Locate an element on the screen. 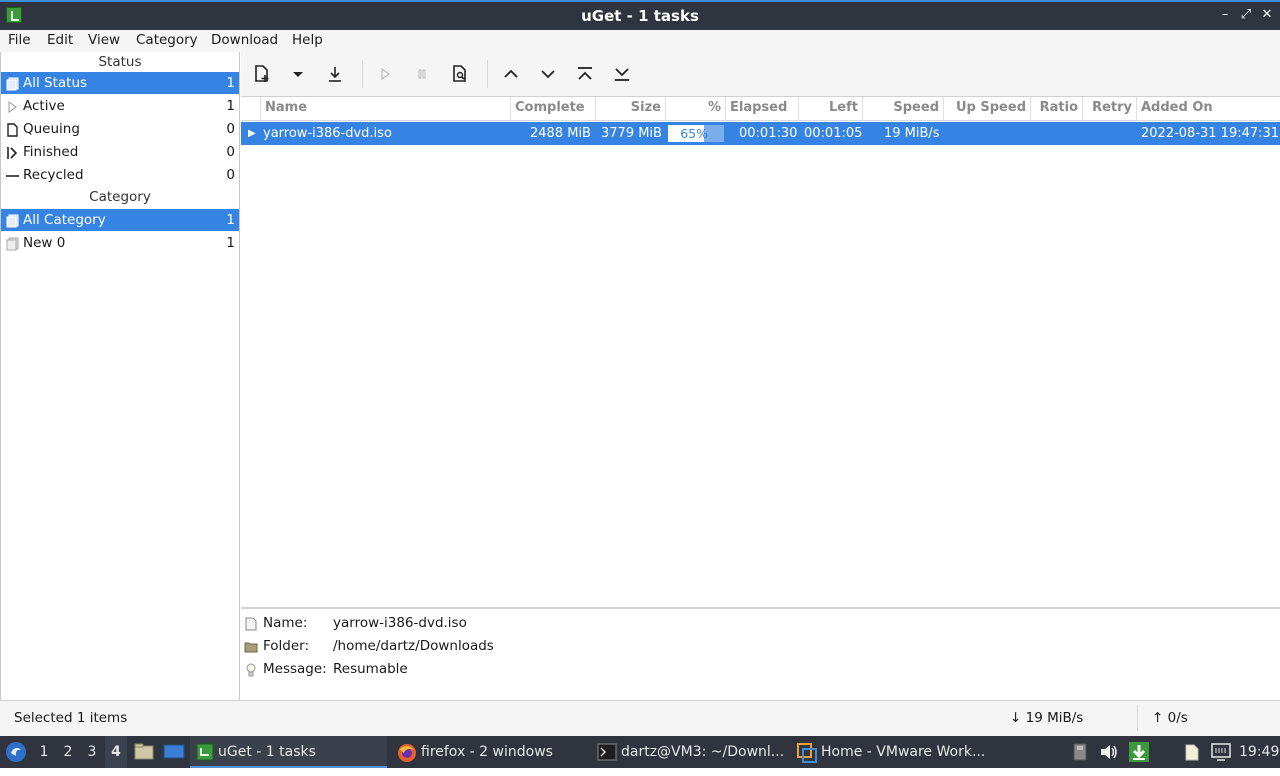 The width and height of the screenshot is (1280, 776). task-left: 00:01:05 is located at coordinates (833, 133).